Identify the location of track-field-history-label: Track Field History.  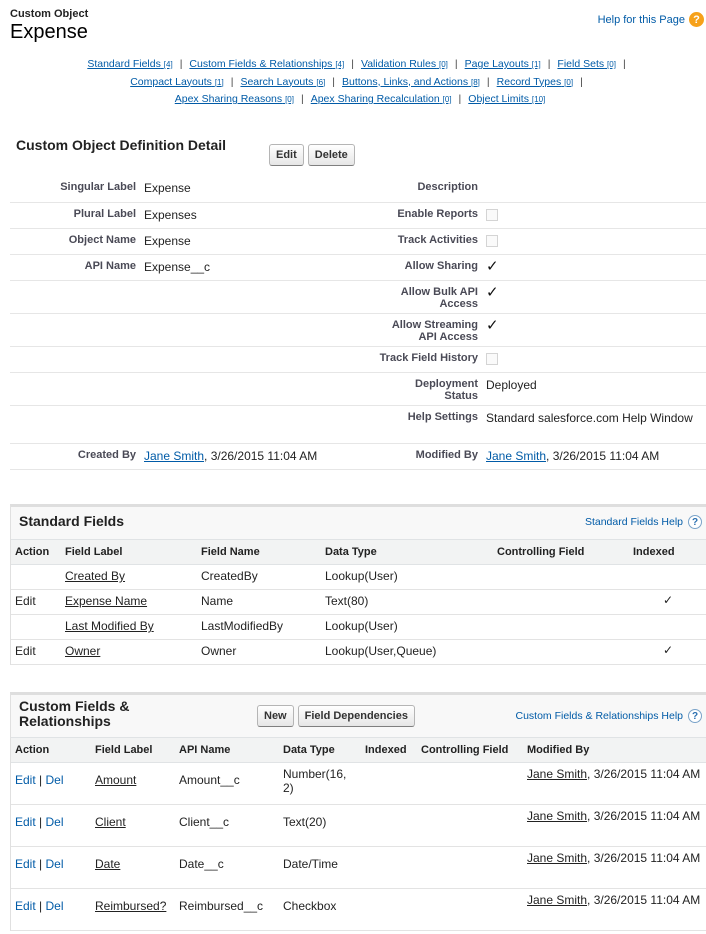
(421, 359).